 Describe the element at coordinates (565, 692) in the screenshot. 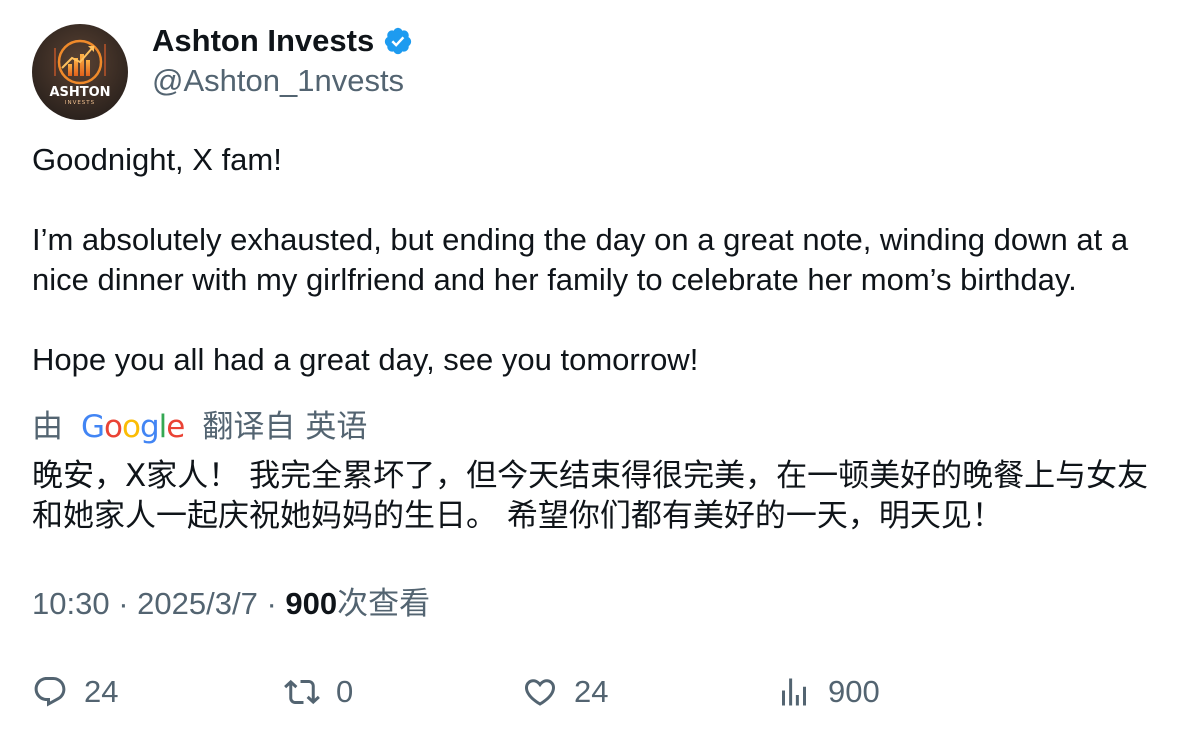

I see `like-button: 24` at that location.